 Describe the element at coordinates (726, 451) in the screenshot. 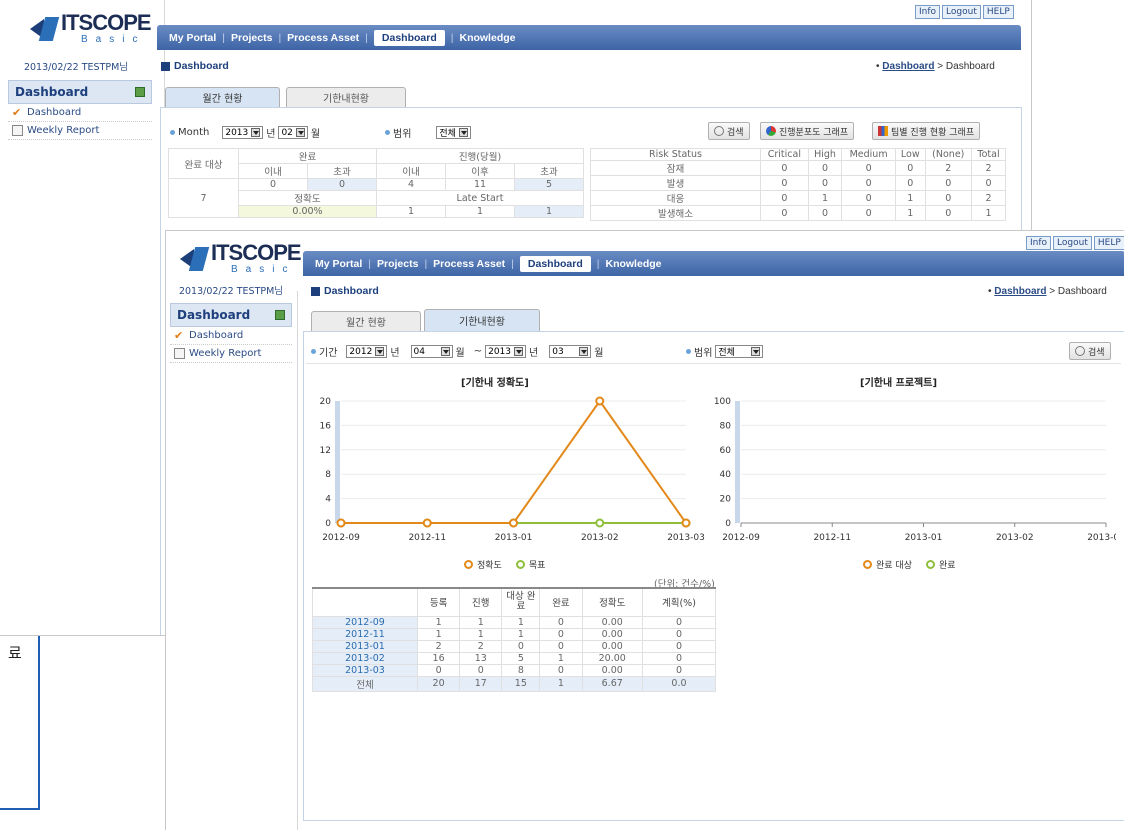

I see `y-tick-label: 60` at that location.